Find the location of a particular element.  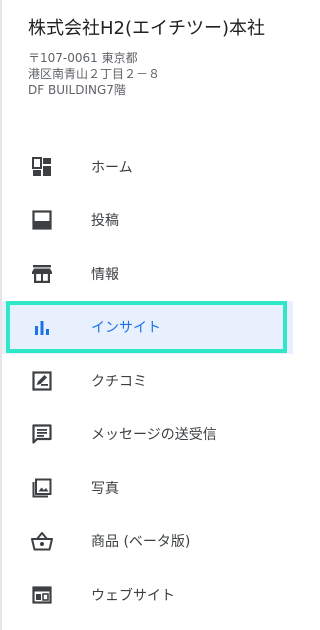

address-line-3: DF BUILDING7階 is located at coordinates (77, 90).